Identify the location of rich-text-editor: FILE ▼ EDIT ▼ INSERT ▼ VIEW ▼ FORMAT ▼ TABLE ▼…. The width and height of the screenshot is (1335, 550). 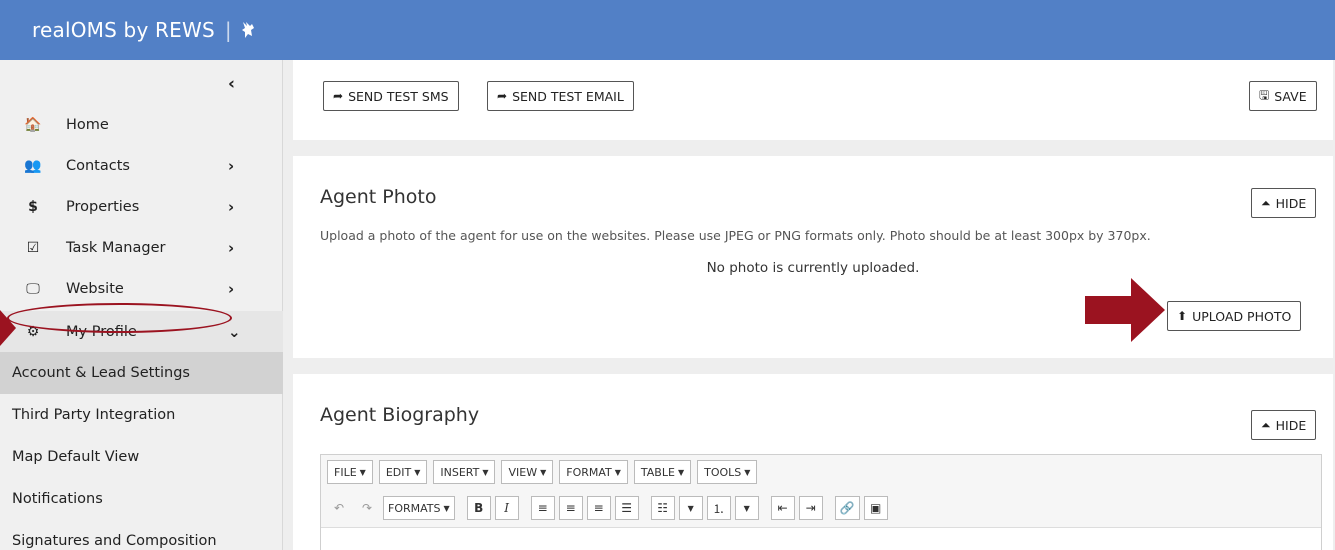
(821, 502).